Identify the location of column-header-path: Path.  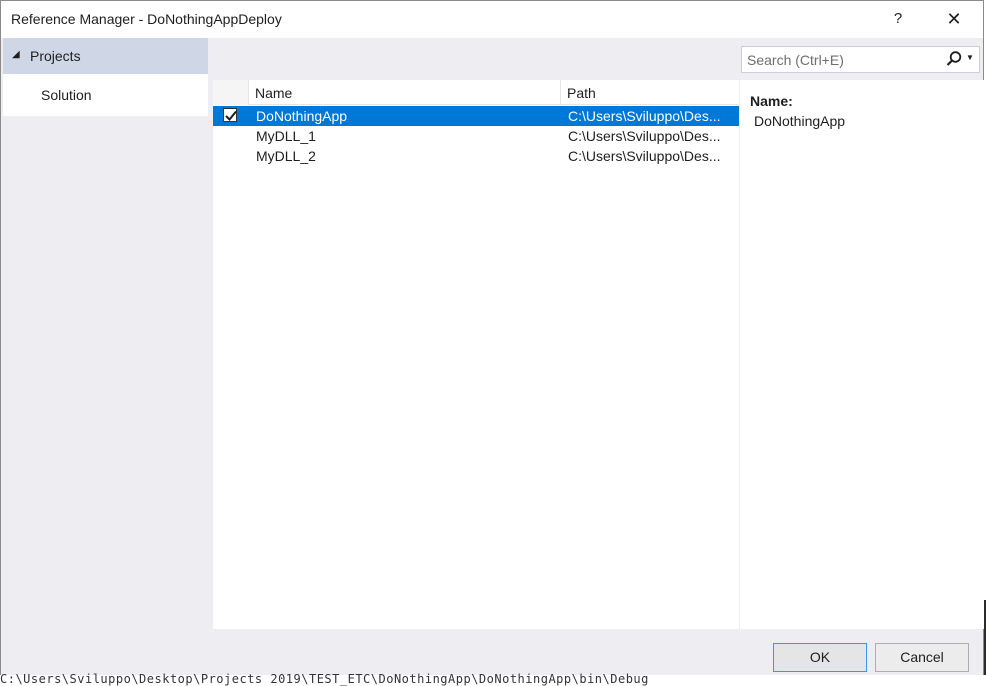
(650, 92).